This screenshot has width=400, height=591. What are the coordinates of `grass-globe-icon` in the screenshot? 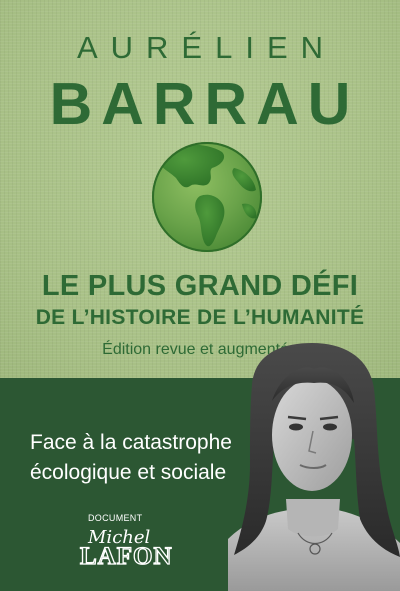 It's located at (207, 197).